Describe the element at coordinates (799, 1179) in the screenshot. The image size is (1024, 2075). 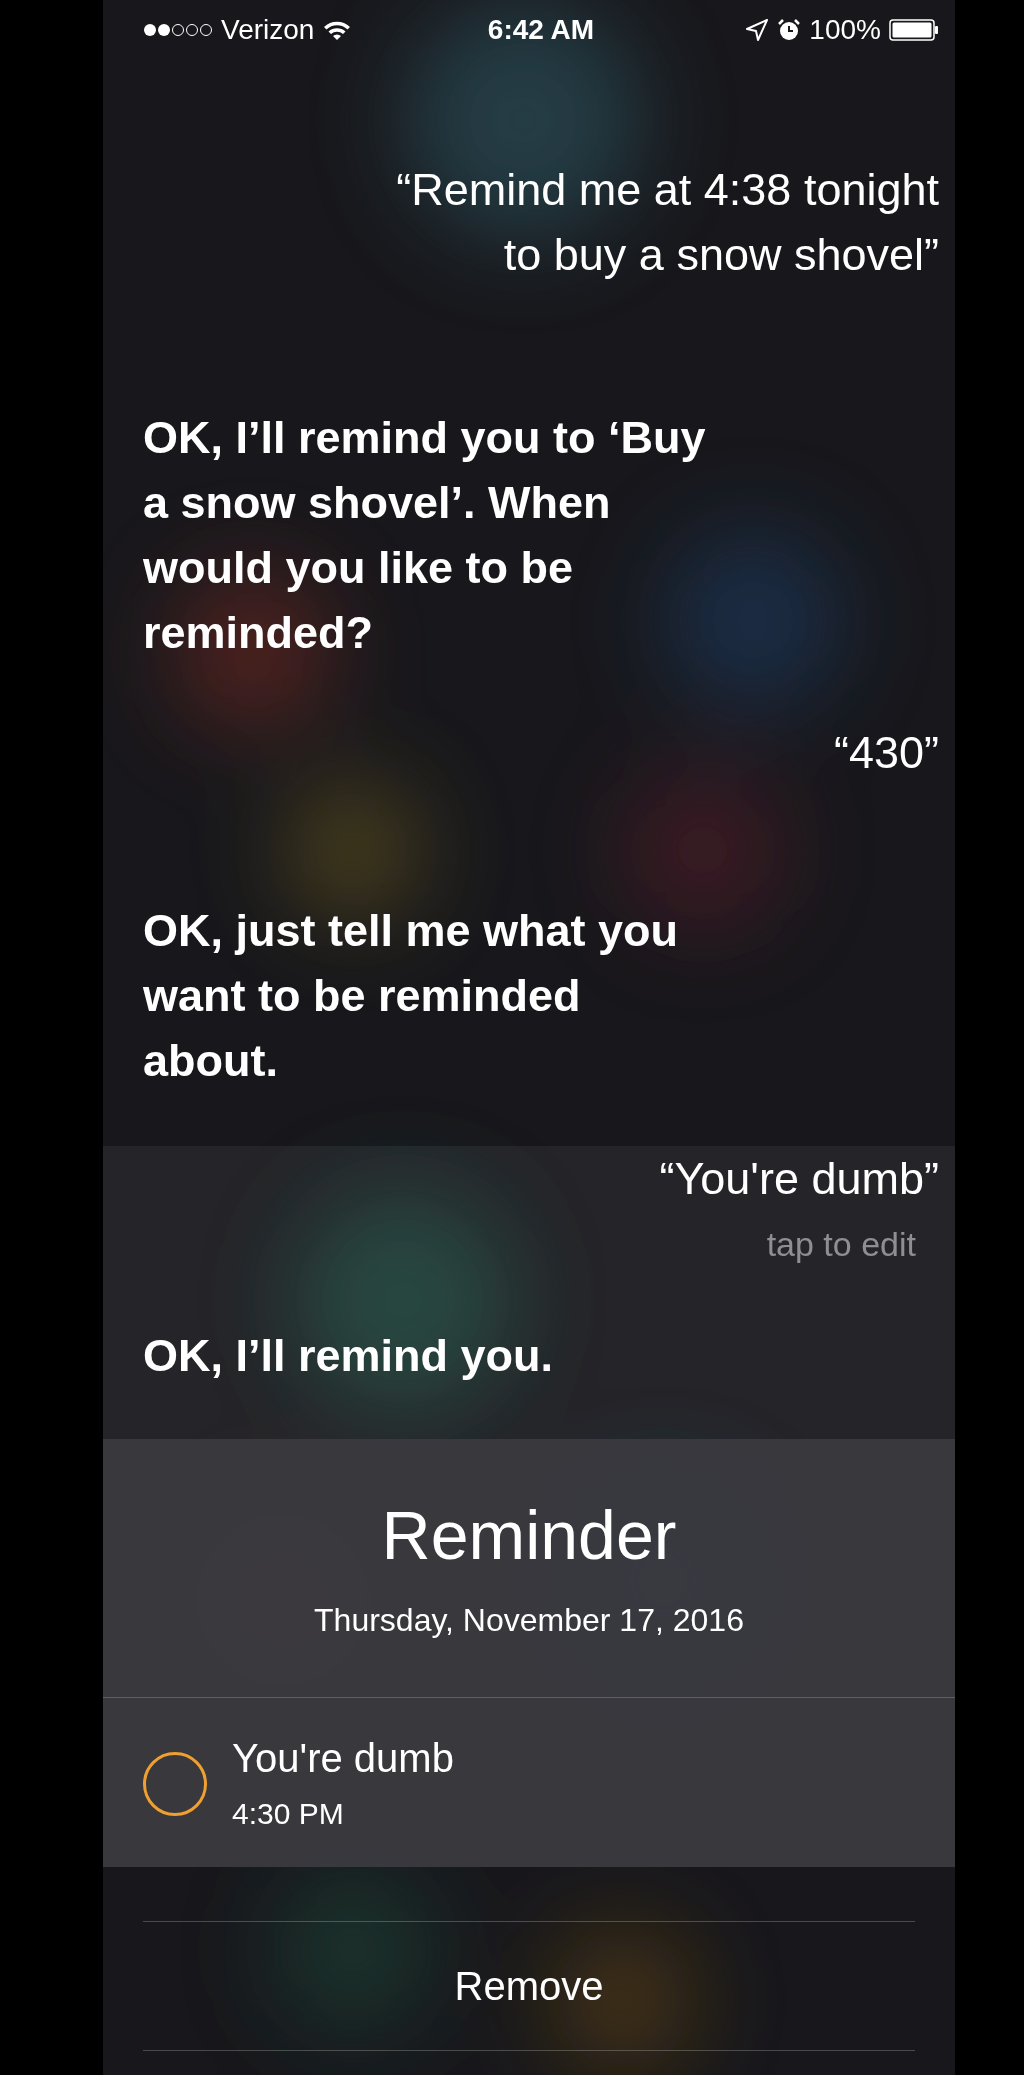
I see `spoken-request: “You're dumb”` at that location.